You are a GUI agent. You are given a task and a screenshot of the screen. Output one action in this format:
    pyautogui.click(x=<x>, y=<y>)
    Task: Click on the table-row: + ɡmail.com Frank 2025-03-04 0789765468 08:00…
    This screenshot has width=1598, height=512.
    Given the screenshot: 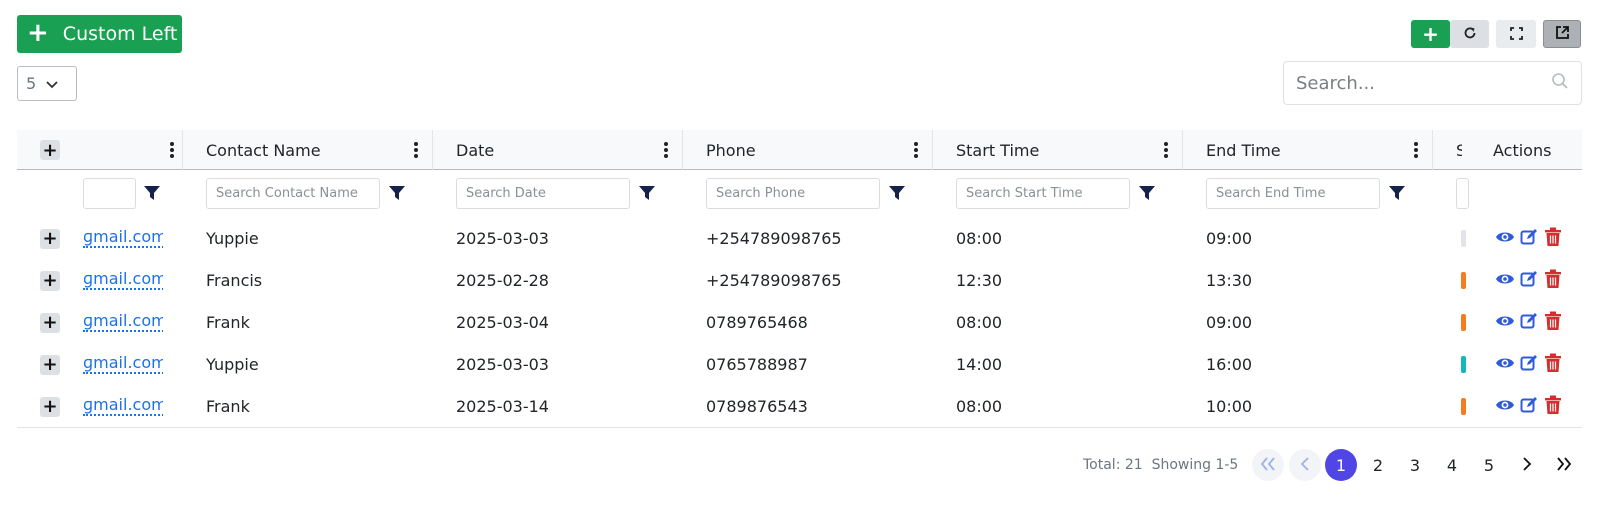 What is the action you would take?
    pyautogui.click(x=799, y=322)
    